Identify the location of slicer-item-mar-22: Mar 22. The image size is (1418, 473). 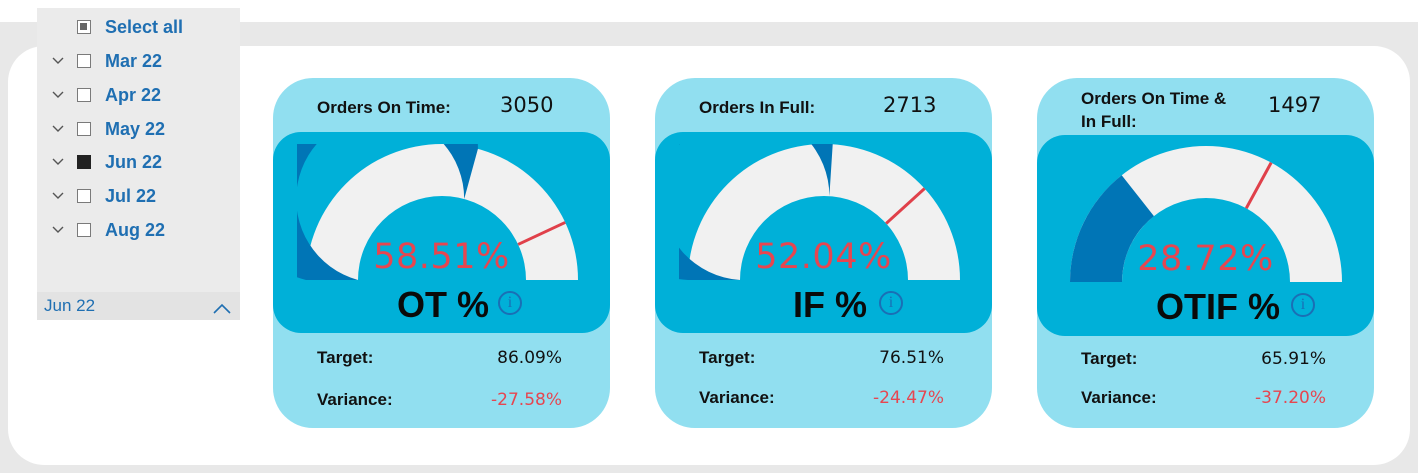
(138, 61).